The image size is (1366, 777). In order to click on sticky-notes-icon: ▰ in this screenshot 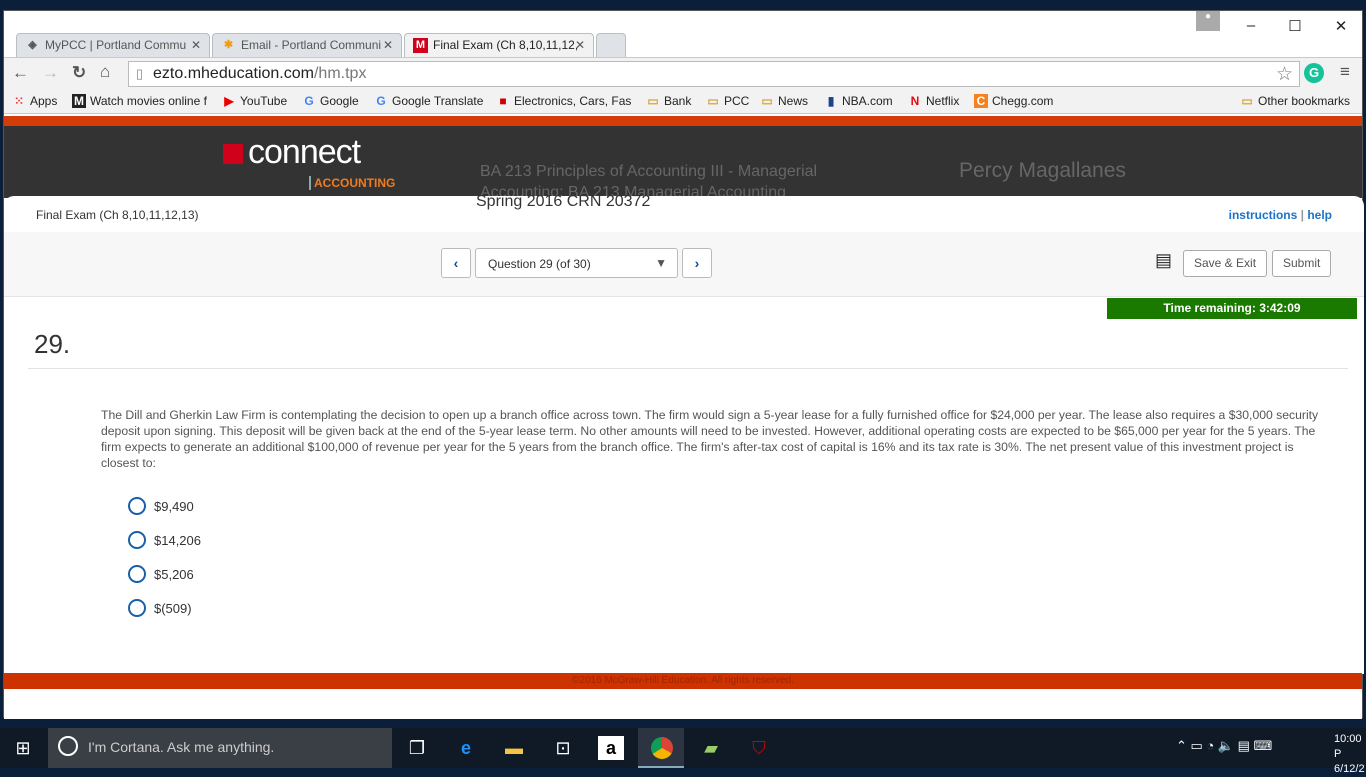, I will do `click(711, 748)`.